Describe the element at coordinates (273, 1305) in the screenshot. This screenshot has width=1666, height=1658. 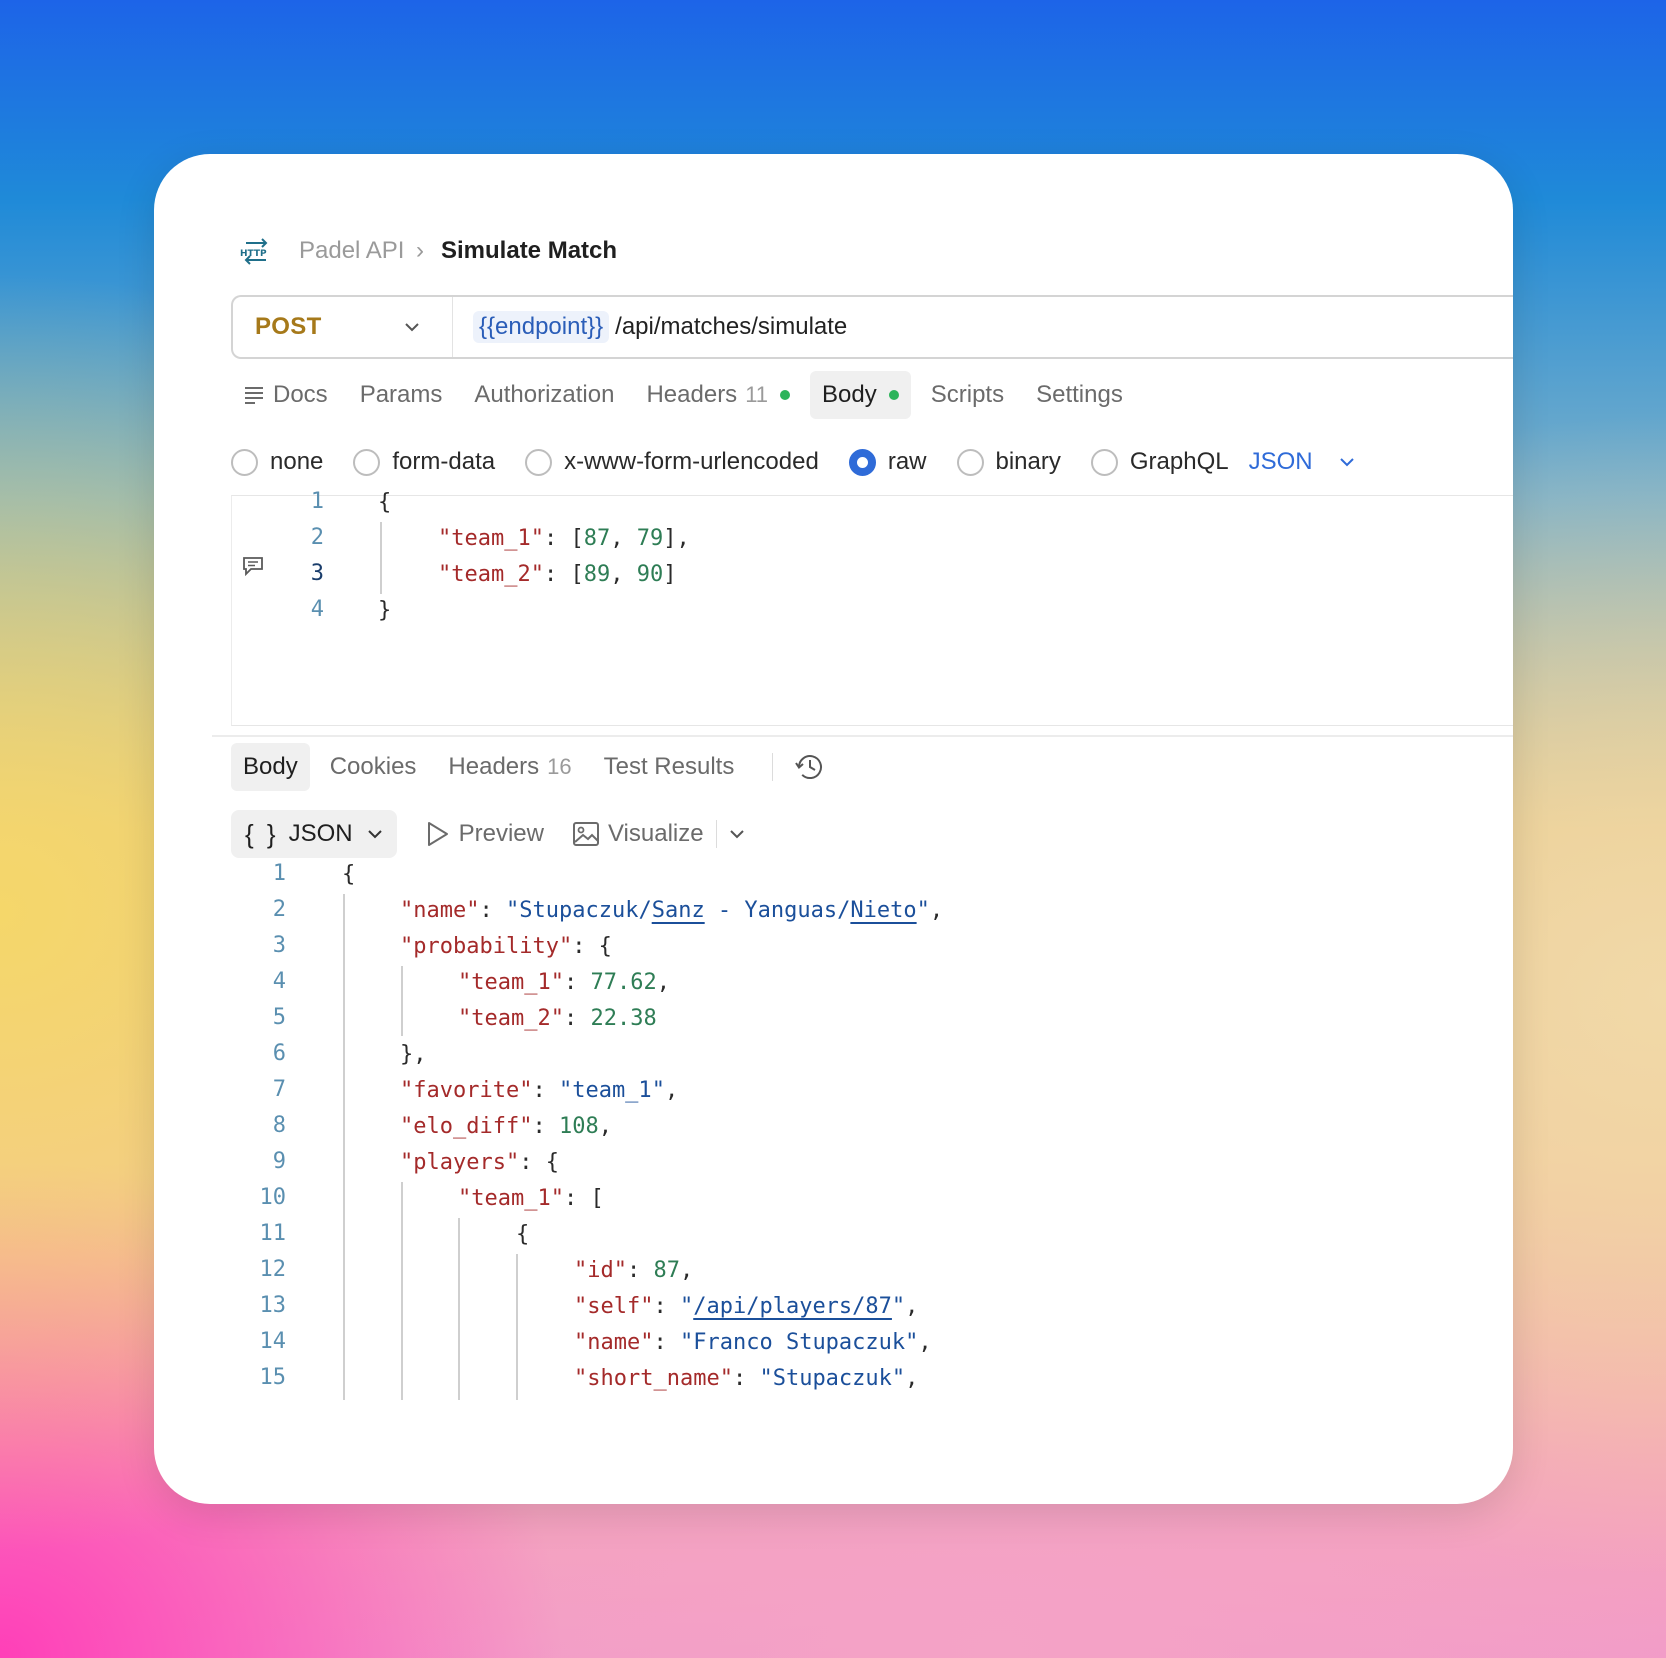
I see `line-number: 13` at that location.